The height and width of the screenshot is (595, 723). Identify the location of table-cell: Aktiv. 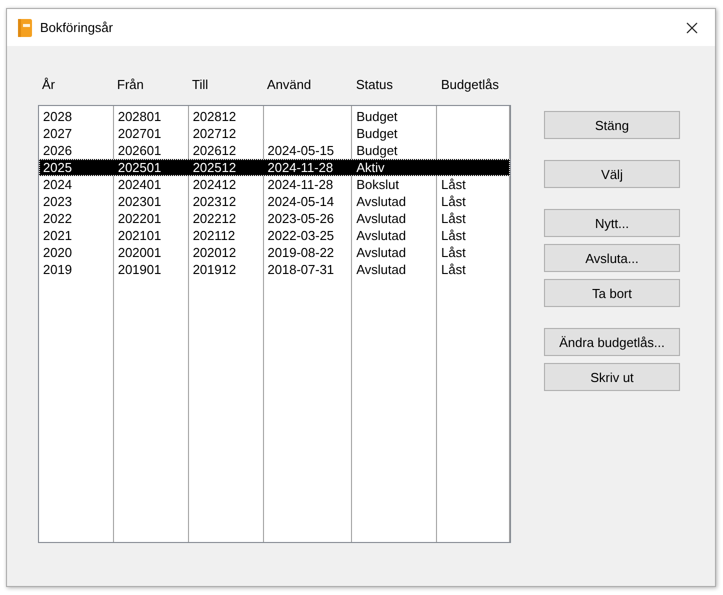
(370, 167).